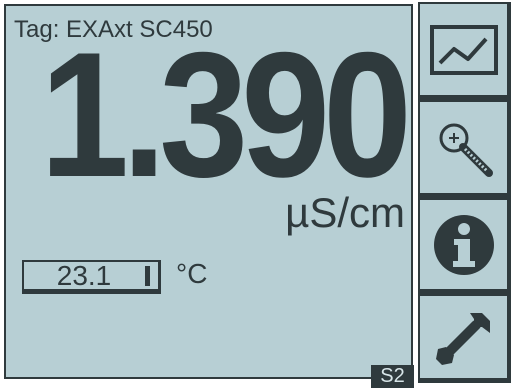 The width and height of the screenshot is (515, 388). I want to click on temperature-value: 23.1, so click(84, 275).